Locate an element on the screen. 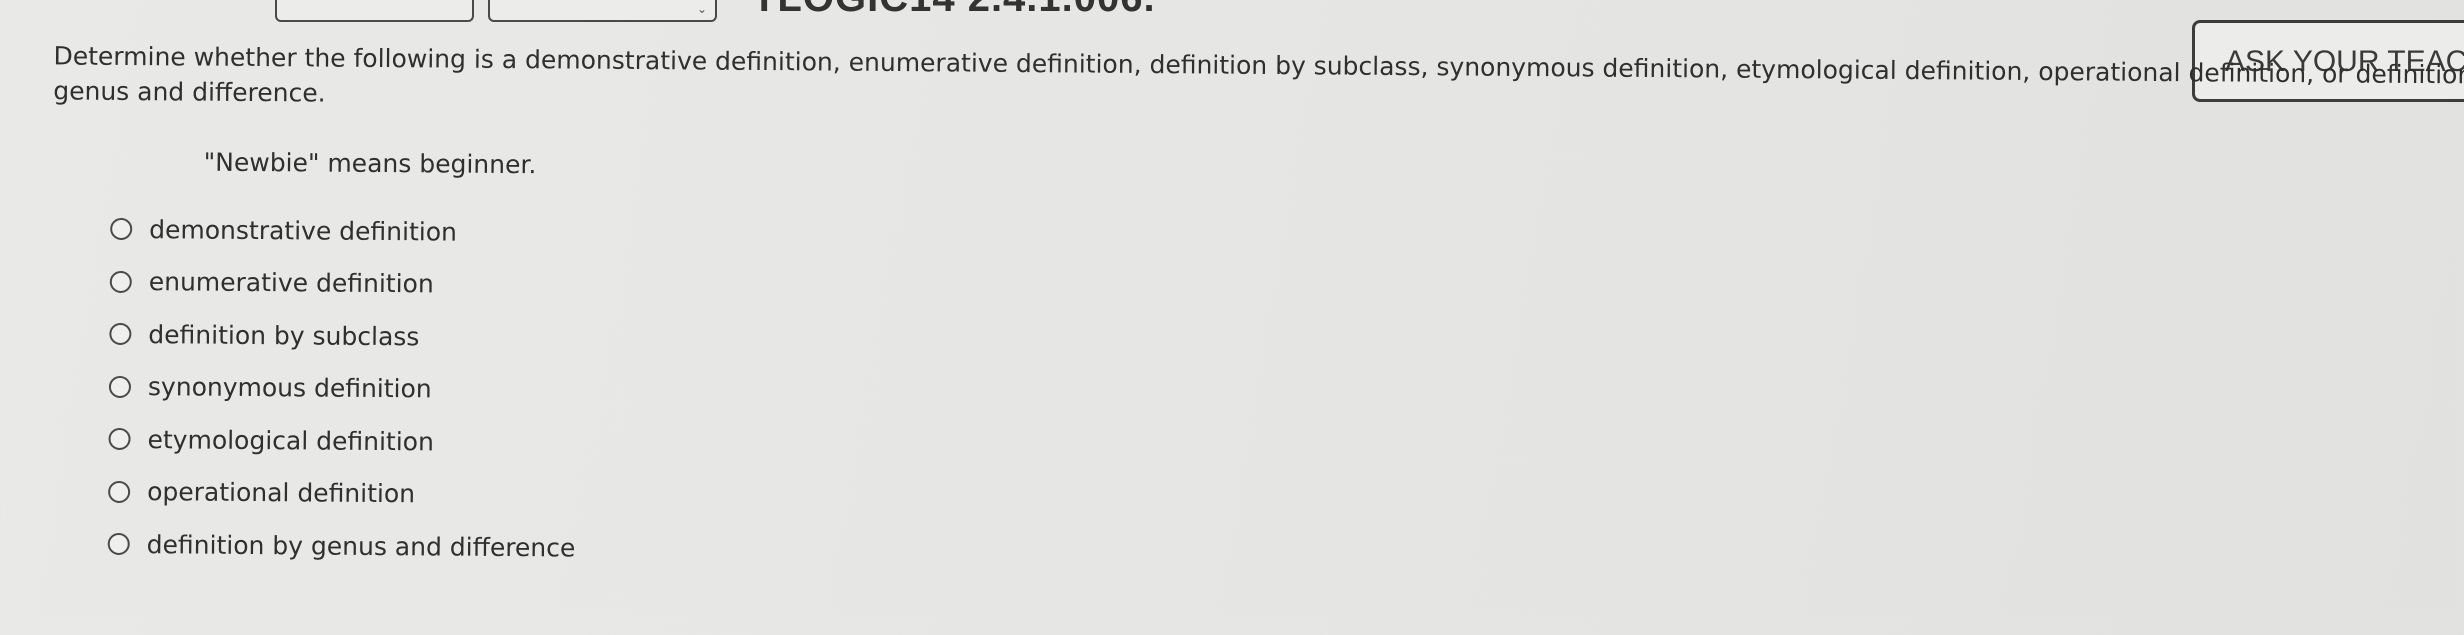  option-label: synonymous definition is located at coordinates (290, 387).